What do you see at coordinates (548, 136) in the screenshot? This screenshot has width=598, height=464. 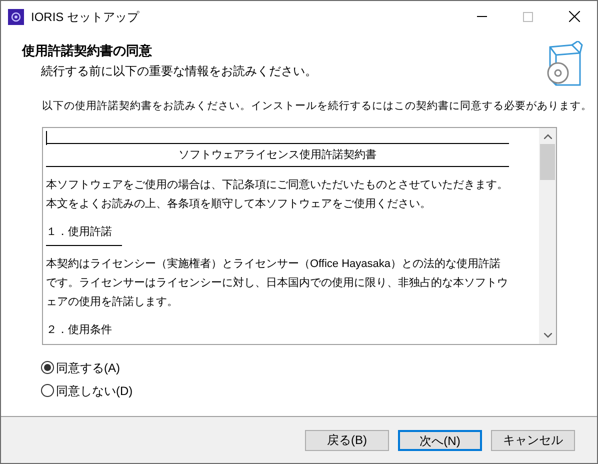 I see `scroll-up-icon` at bounding box center [548, 136].